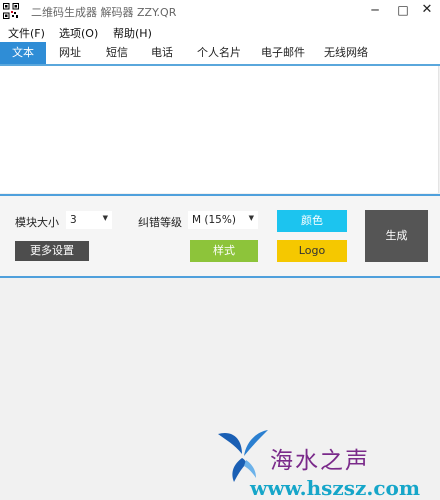 This screenshot has height=500, width=440. Describe the element at coordinates (375, 11) in the screenshot. I see `minimize-button: ─` at that location.